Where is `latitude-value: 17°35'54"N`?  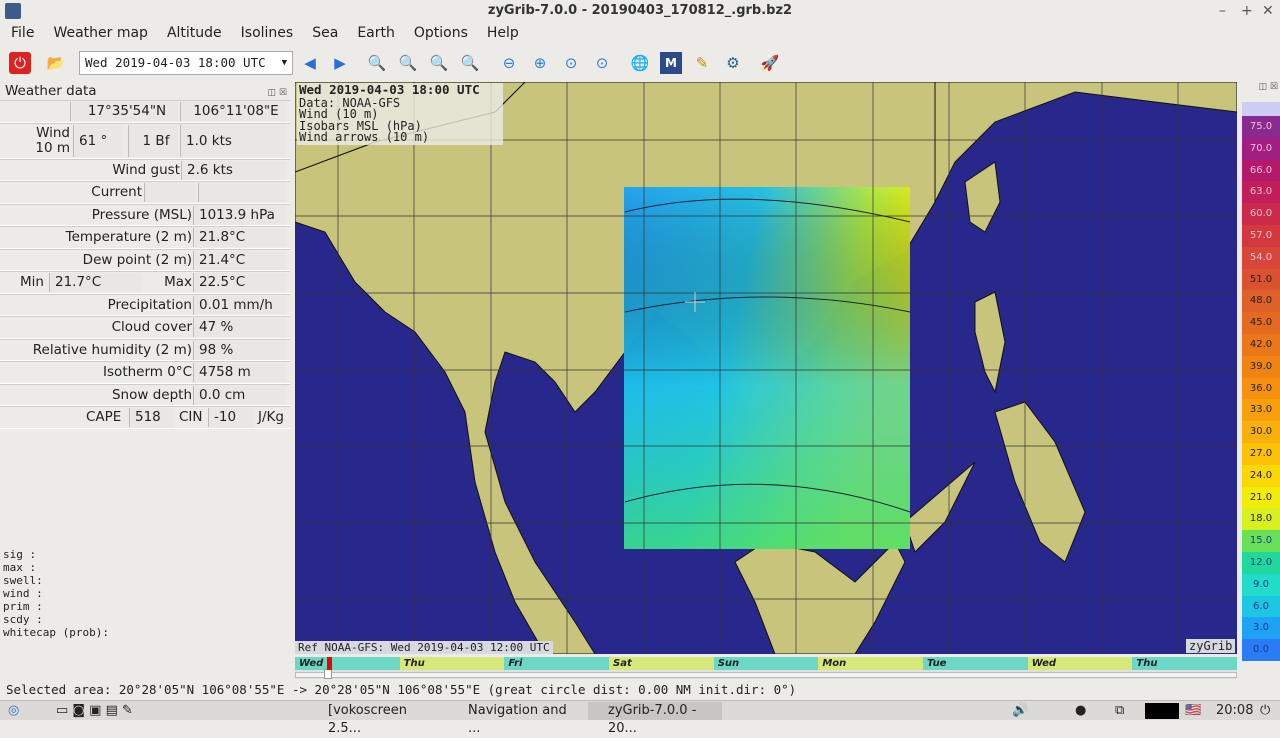 latitude-value: 17°35'54"N is located at coordinates (124, 111).